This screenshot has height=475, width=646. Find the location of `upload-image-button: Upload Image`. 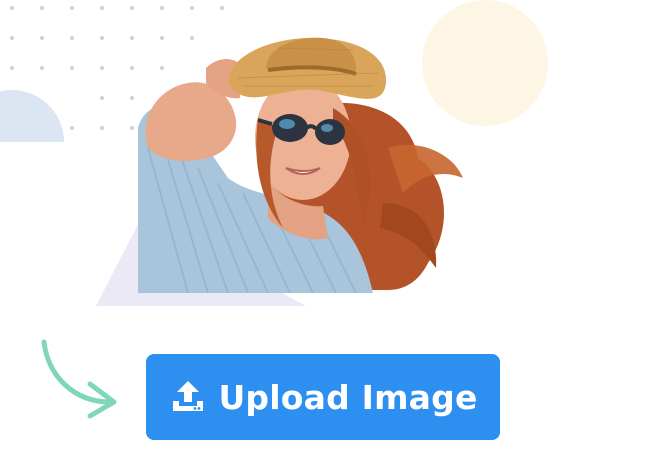

upload-image-button: Upload Image is located at coordinates (323, 397).